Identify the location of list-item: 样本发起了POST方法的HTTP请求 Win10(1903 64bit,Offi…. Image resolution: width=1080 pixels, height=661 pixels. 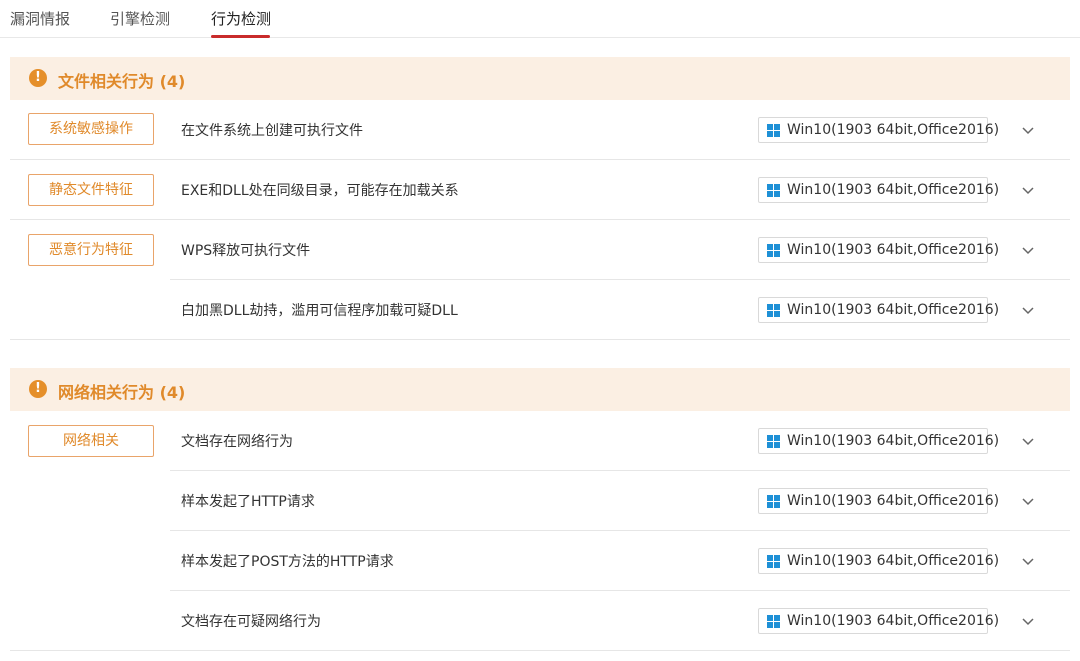
(540, 561).